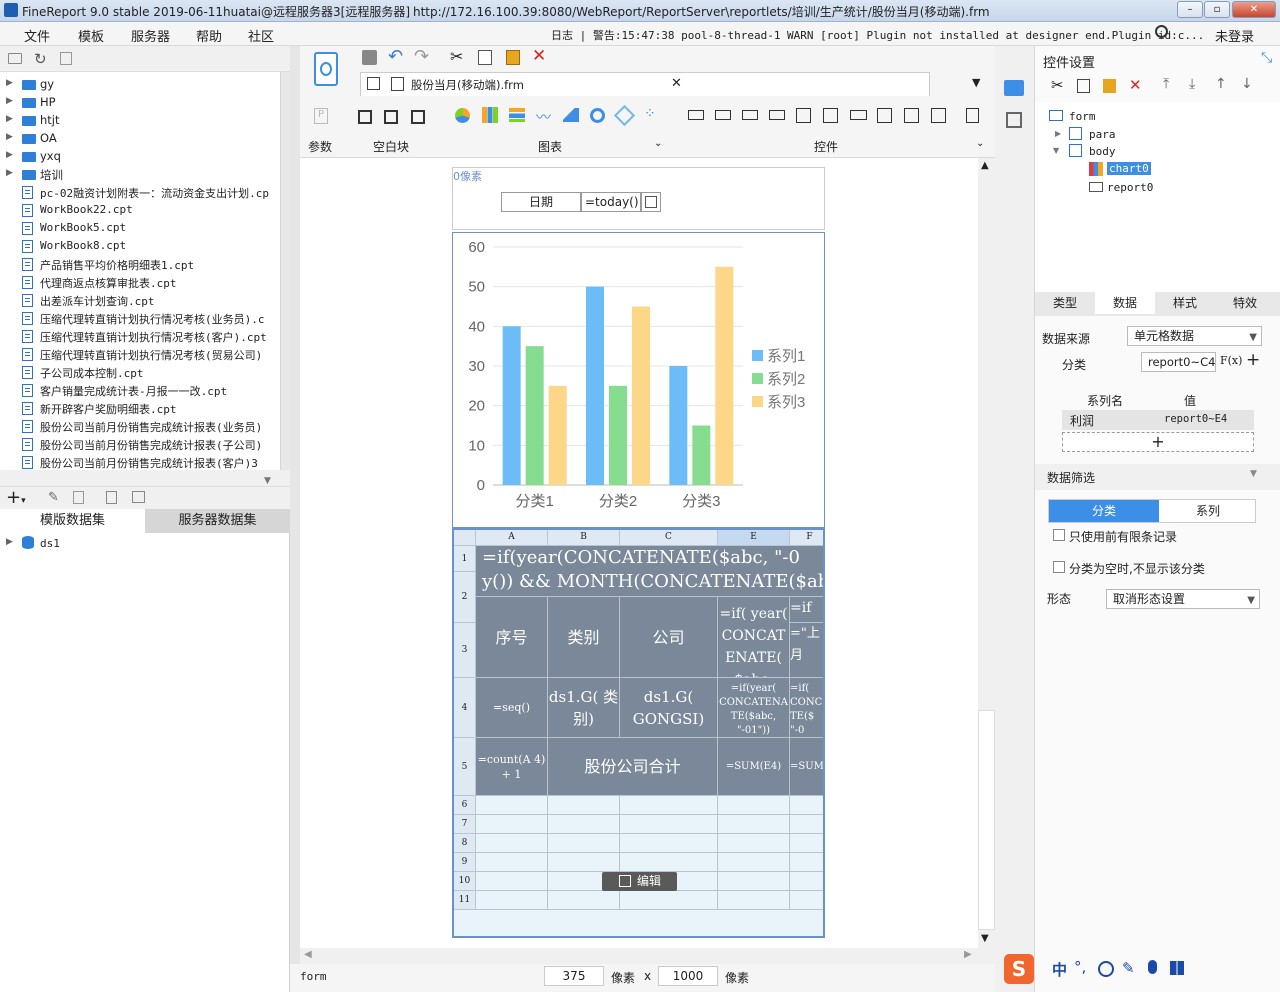 The height and width of the screenshot is (992, 1280). I want to click on add-dataset-button: +▾, so click(16, 497).